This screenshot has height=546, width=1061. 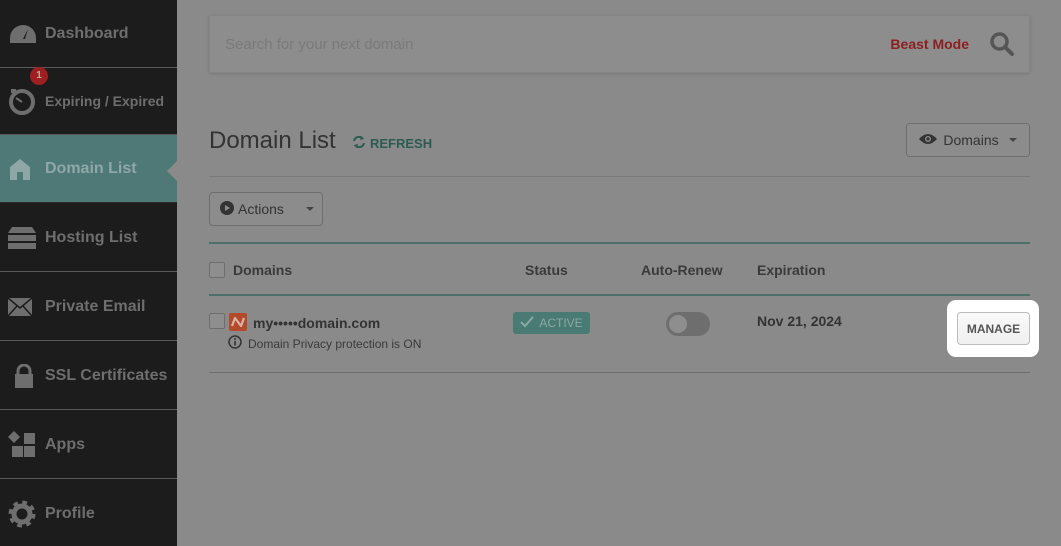 What do you see at coordinates (928, 140) in the screenshot?
I see `eye-icon` at bounding box center [928, 140].